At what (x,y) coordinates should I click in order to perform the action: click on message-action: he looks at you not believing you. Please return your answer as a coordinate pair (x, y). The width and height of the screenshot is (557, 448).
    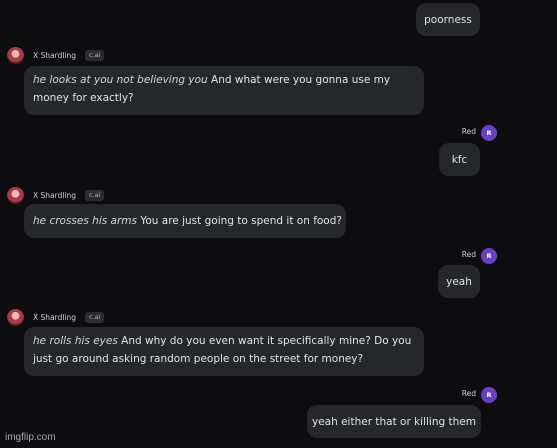
    Looking at the image, I should click on (120, 80).